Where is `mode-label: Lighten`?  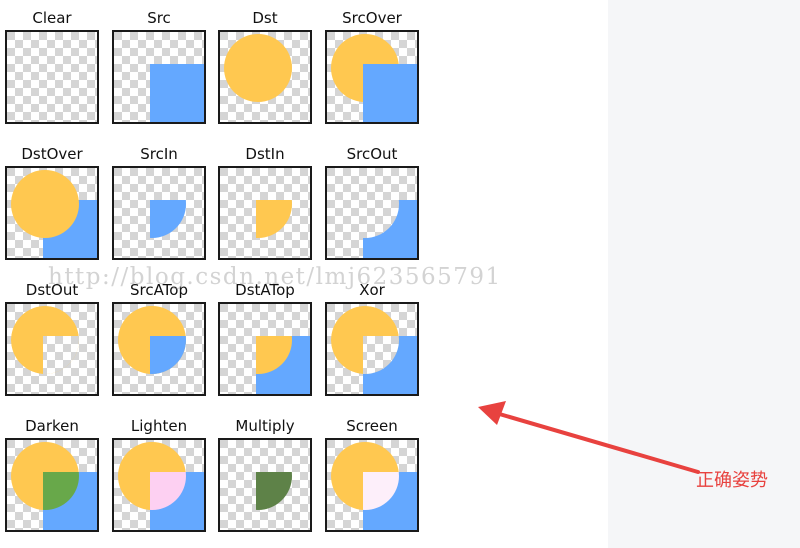
mode-label: Lighten is located at coordinates (159, 426).